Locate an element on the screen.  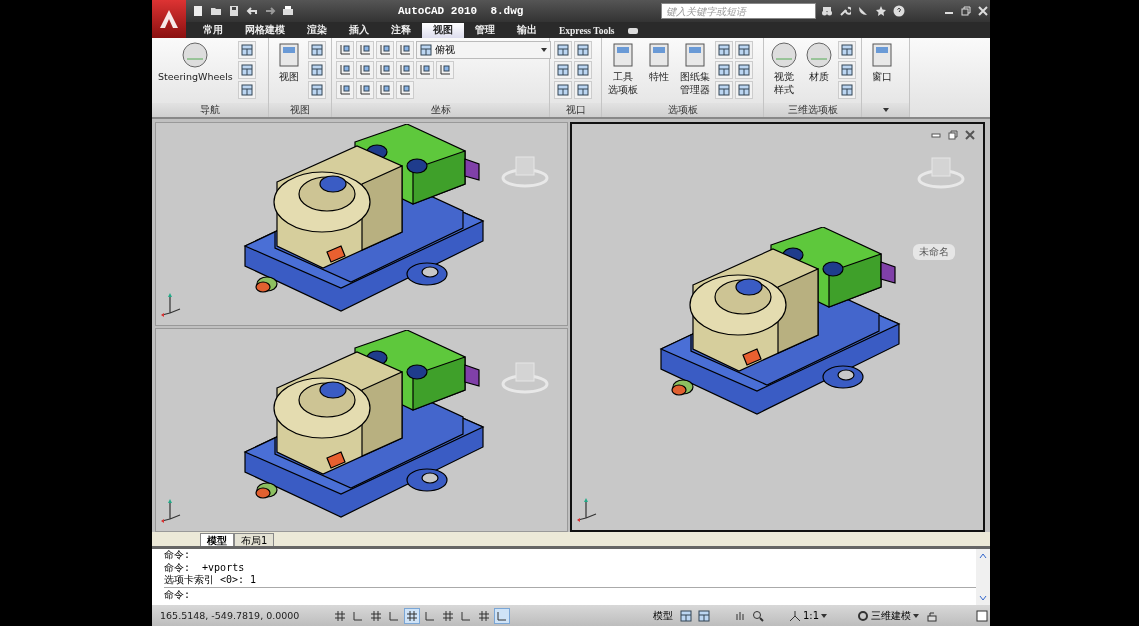
model-space-button: 模型 is located at coordinates (662, 615).